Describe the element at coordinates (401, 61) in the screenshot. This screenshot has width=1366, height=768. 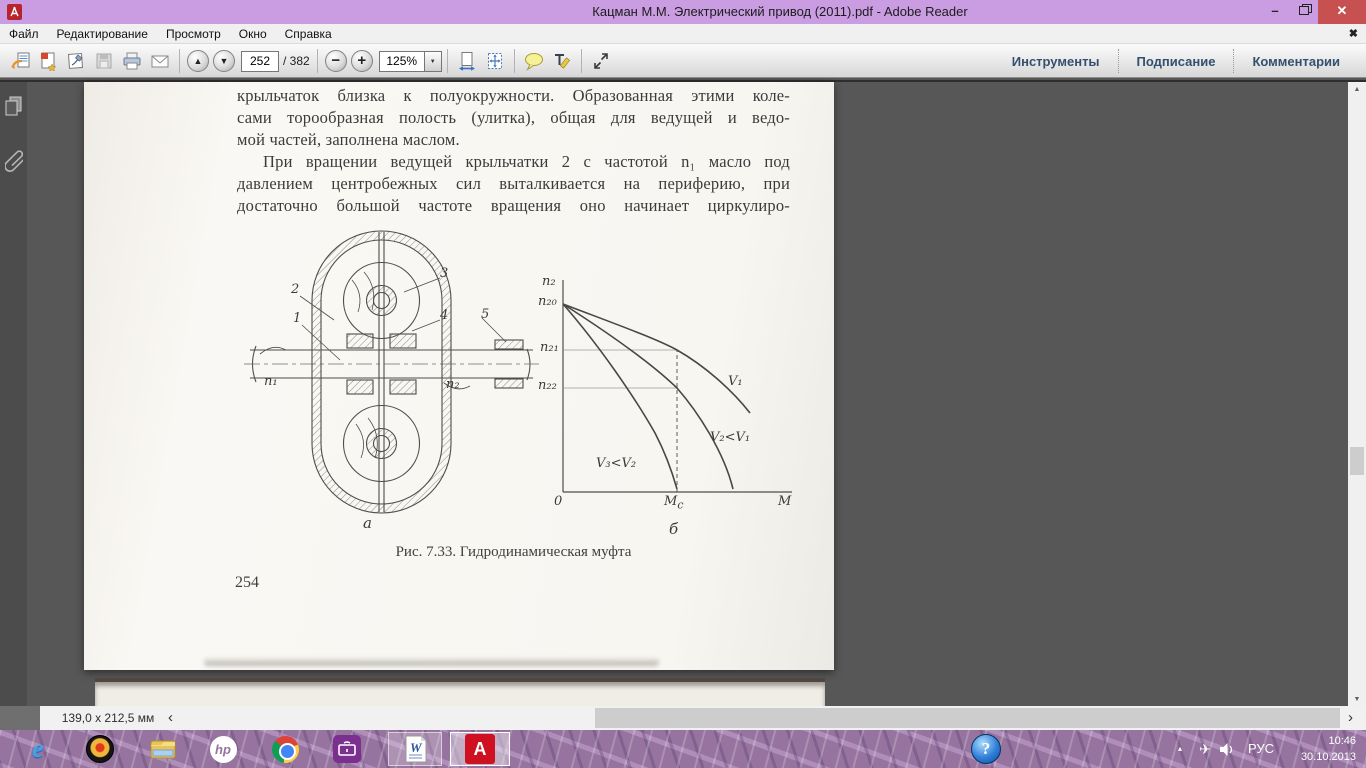
I see `zoom-level-value: 125%` at that location.